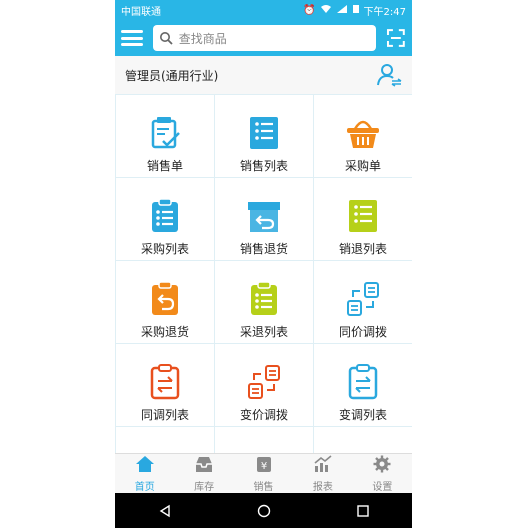 The image size is (528, 528). Describe the element at coordinates (396, 38) in the screenshot. I see `scan-icon` at that location.